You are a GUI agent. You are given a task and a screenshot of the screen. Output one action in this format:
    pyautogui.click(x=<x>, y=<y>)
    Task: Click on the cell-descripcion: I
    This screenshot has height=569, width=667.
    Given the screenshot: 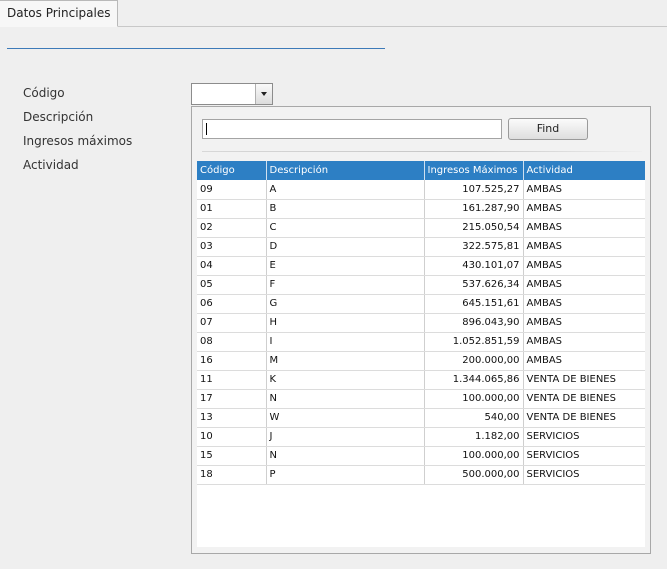 What is the action you would take?
    pyautogui.click(x=345, y=342)
    